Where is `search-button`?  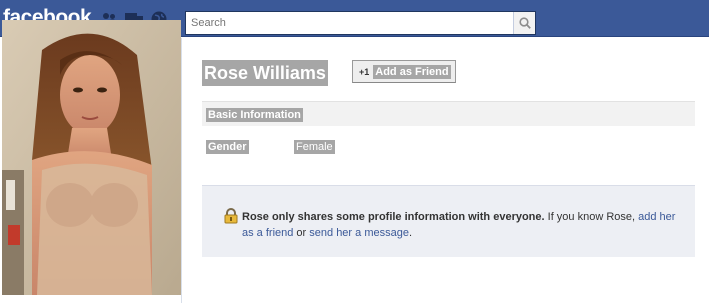
search-button is located at coordinates (524, 23).